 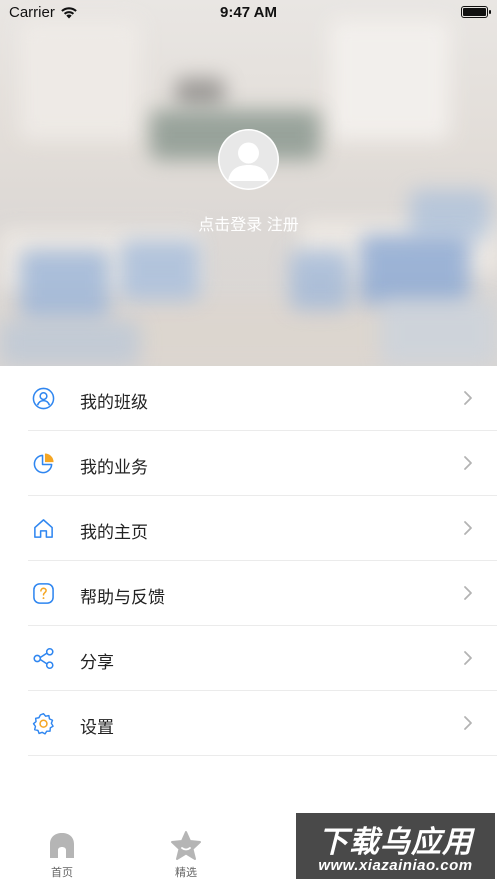 I want to click on star-tab-icon, so click(x=186, y=845).